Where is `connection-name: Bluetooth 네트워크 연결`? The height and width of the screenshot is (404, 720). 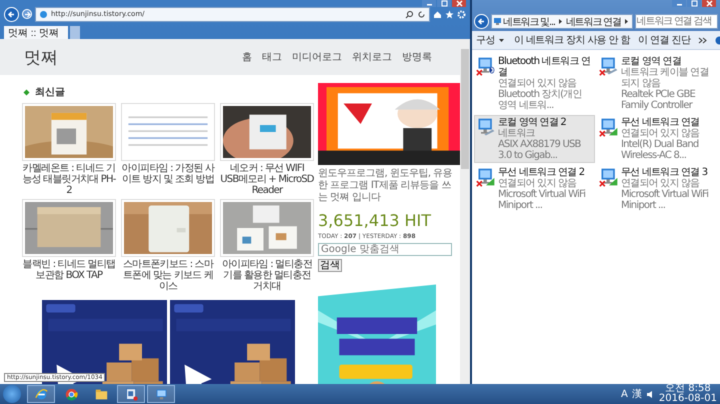
connection-name: Bluetooth 네트워크 연결 is located at coordinates (545, 67).